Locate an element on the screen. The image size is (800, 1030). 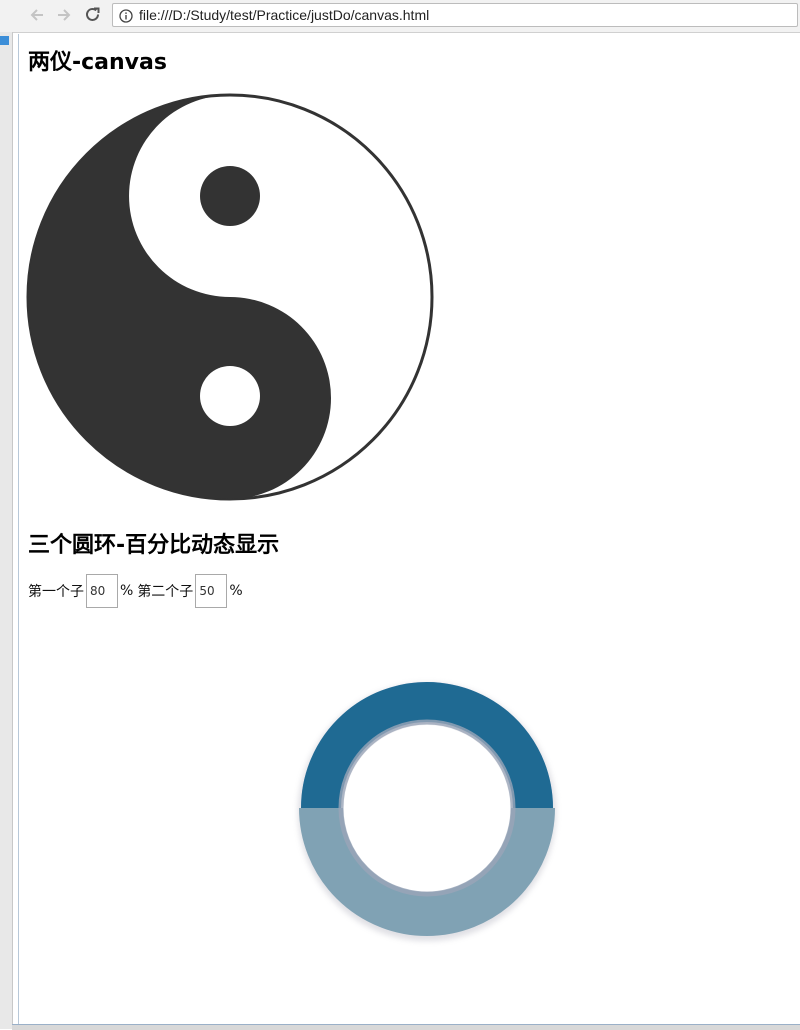
bottom-window-edge is located at coordinates (406, 1027).